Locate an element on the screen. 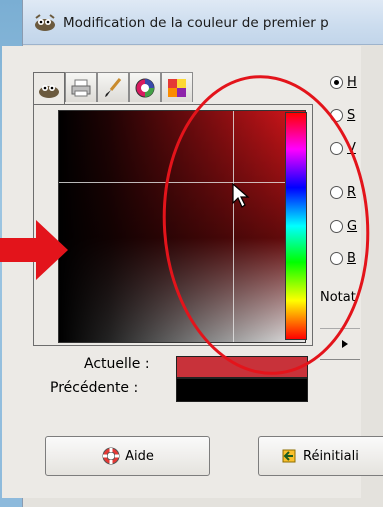 Image resolution: width=383 pixels, height=507 pixels. help-button-label: Aide is located at coordinates (139, 456).